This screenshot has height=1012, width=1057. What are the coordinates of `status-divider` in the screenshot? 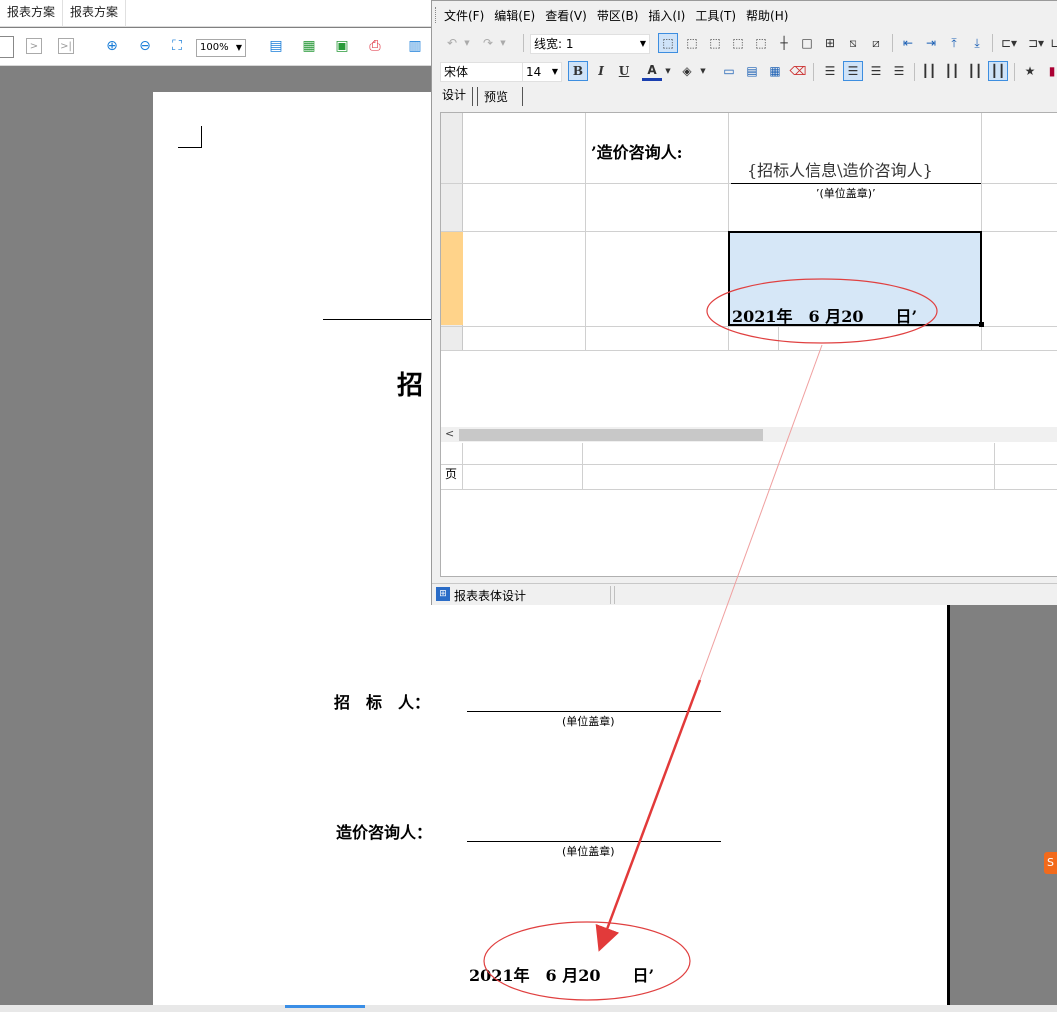 It's located at (610, 595).